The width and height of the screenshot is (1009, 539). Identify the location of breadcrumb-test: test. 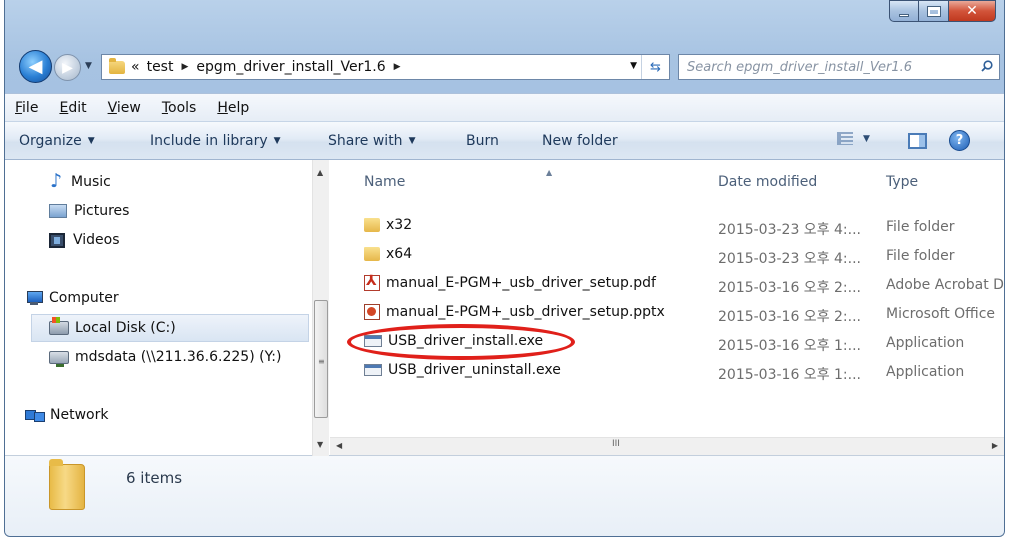
(160, 67).